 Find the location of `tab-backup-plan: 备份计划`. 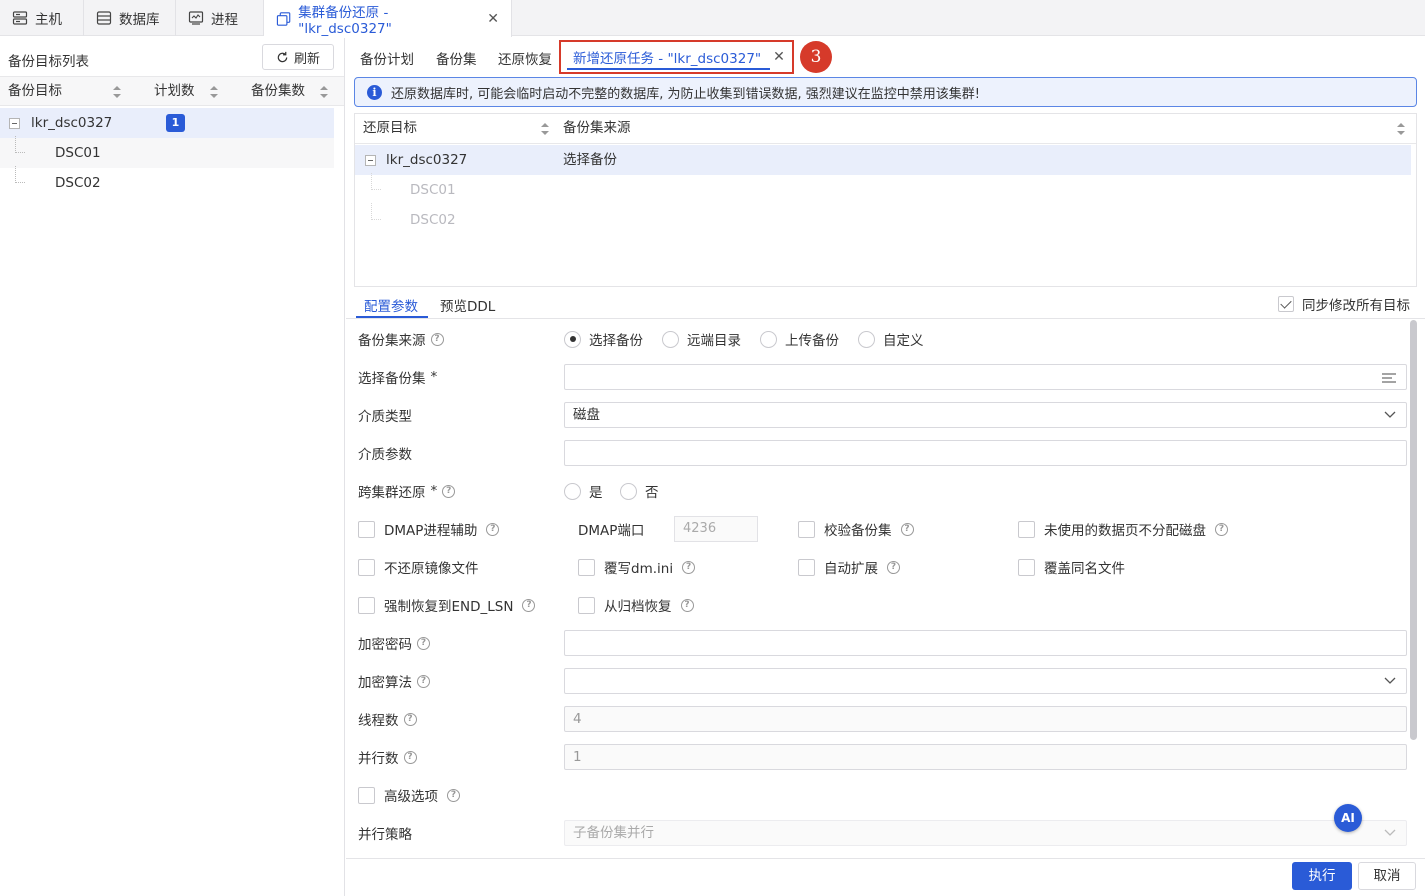

tab-backup-plan: 备份计划 is located at coordinates (387, 58).